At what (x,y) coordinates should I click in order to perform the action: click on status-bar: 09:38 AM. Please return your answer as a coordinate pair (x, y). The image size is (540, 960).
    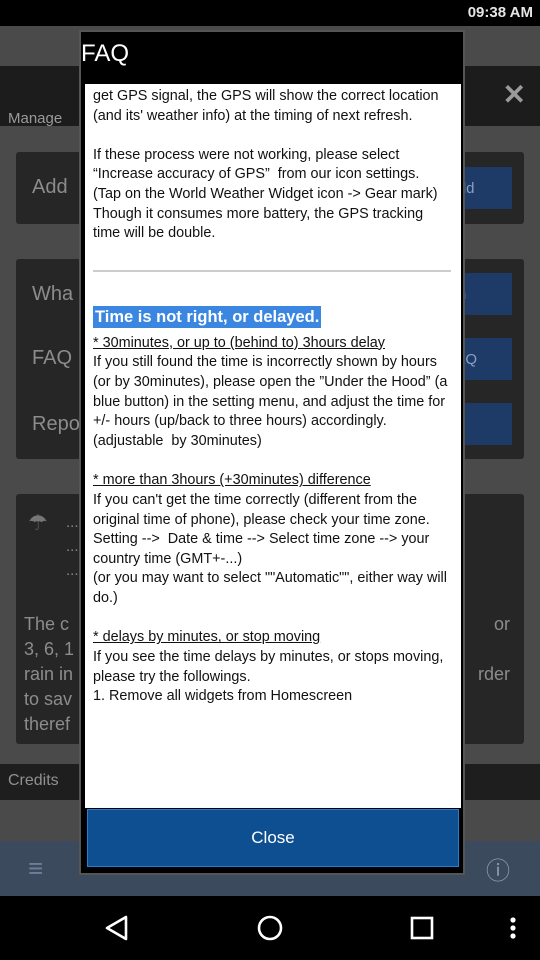
    Looking at the image, I should click on (270, 13).